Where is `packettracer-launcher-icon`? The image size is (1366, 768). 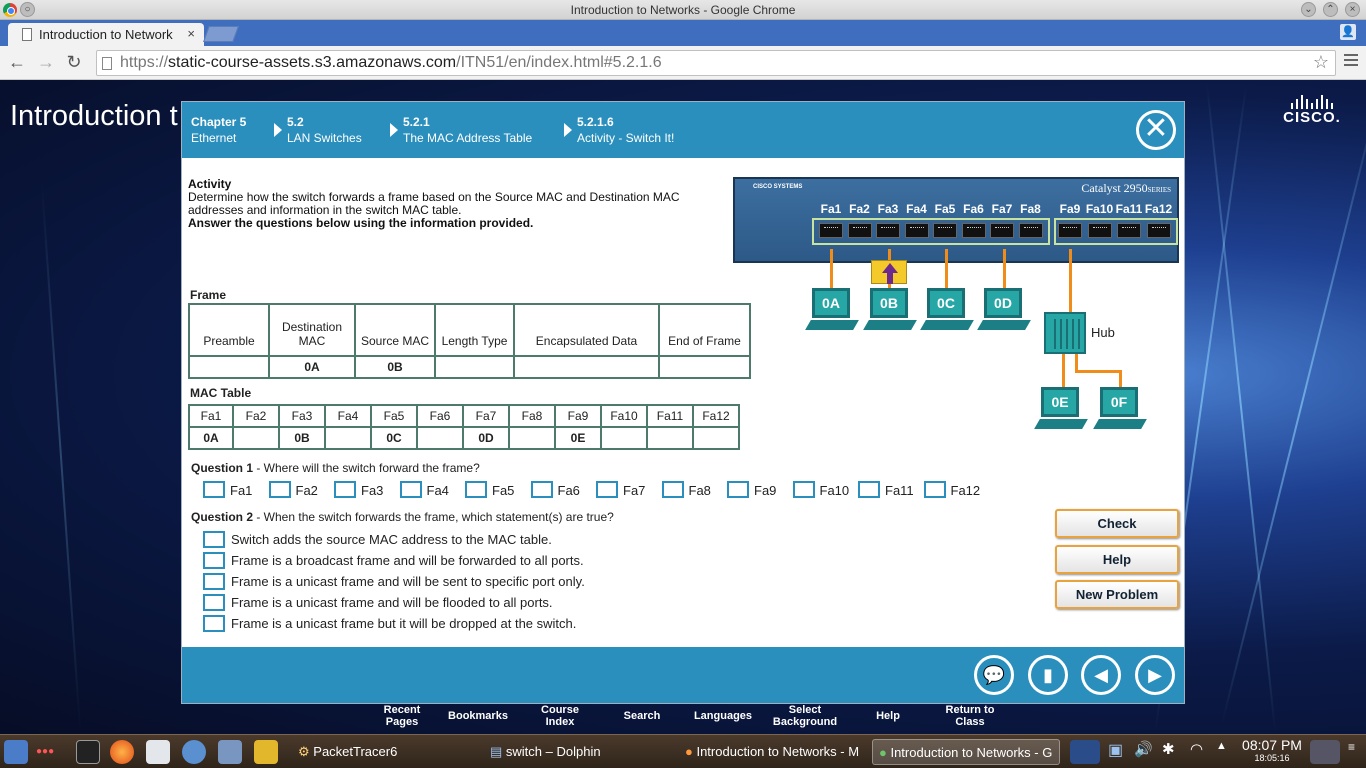
packettracer-launcher-icon is located at coordinates (266, 752).